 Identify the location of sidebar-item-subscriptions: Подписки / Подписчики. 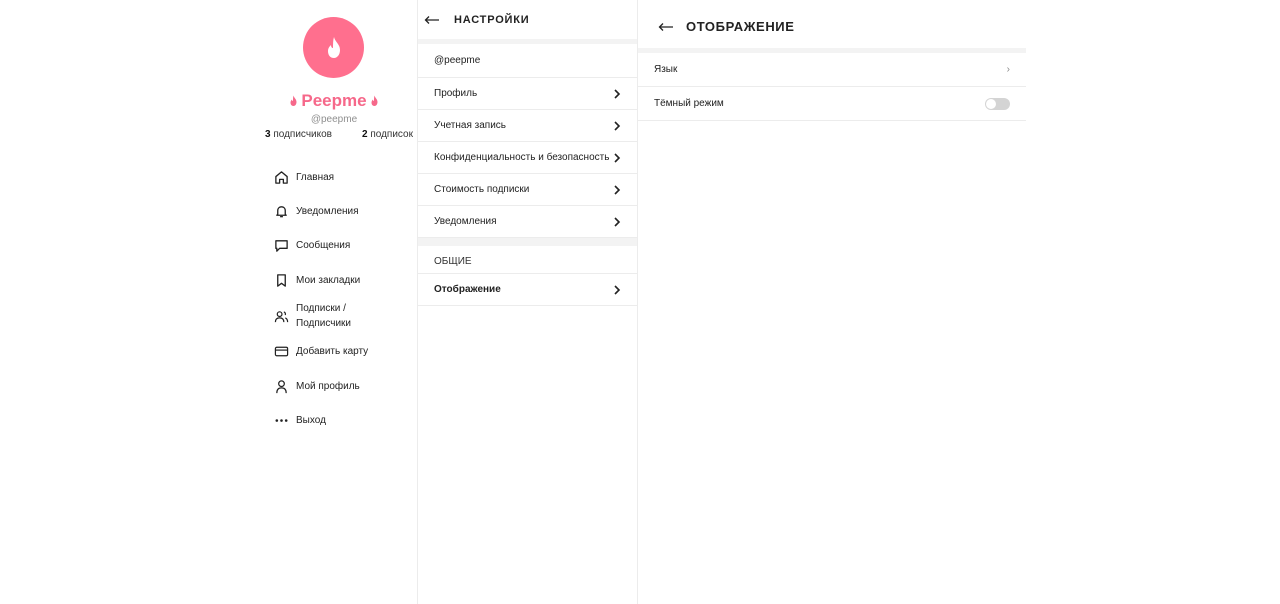
(342, 316).